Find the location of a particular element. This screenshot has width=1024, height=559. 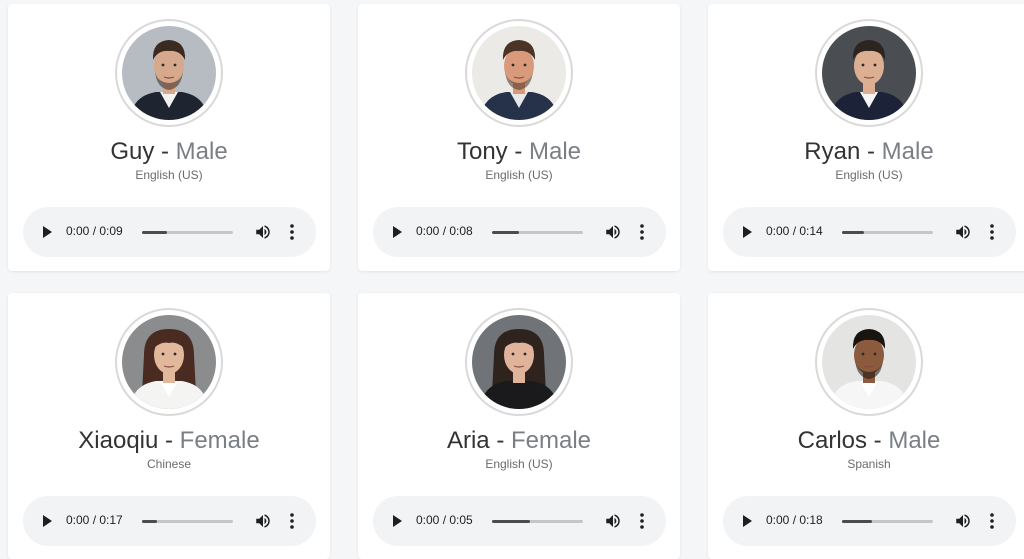

time-display: 0:00 / 0:18 is located at coordinates (794, 520).